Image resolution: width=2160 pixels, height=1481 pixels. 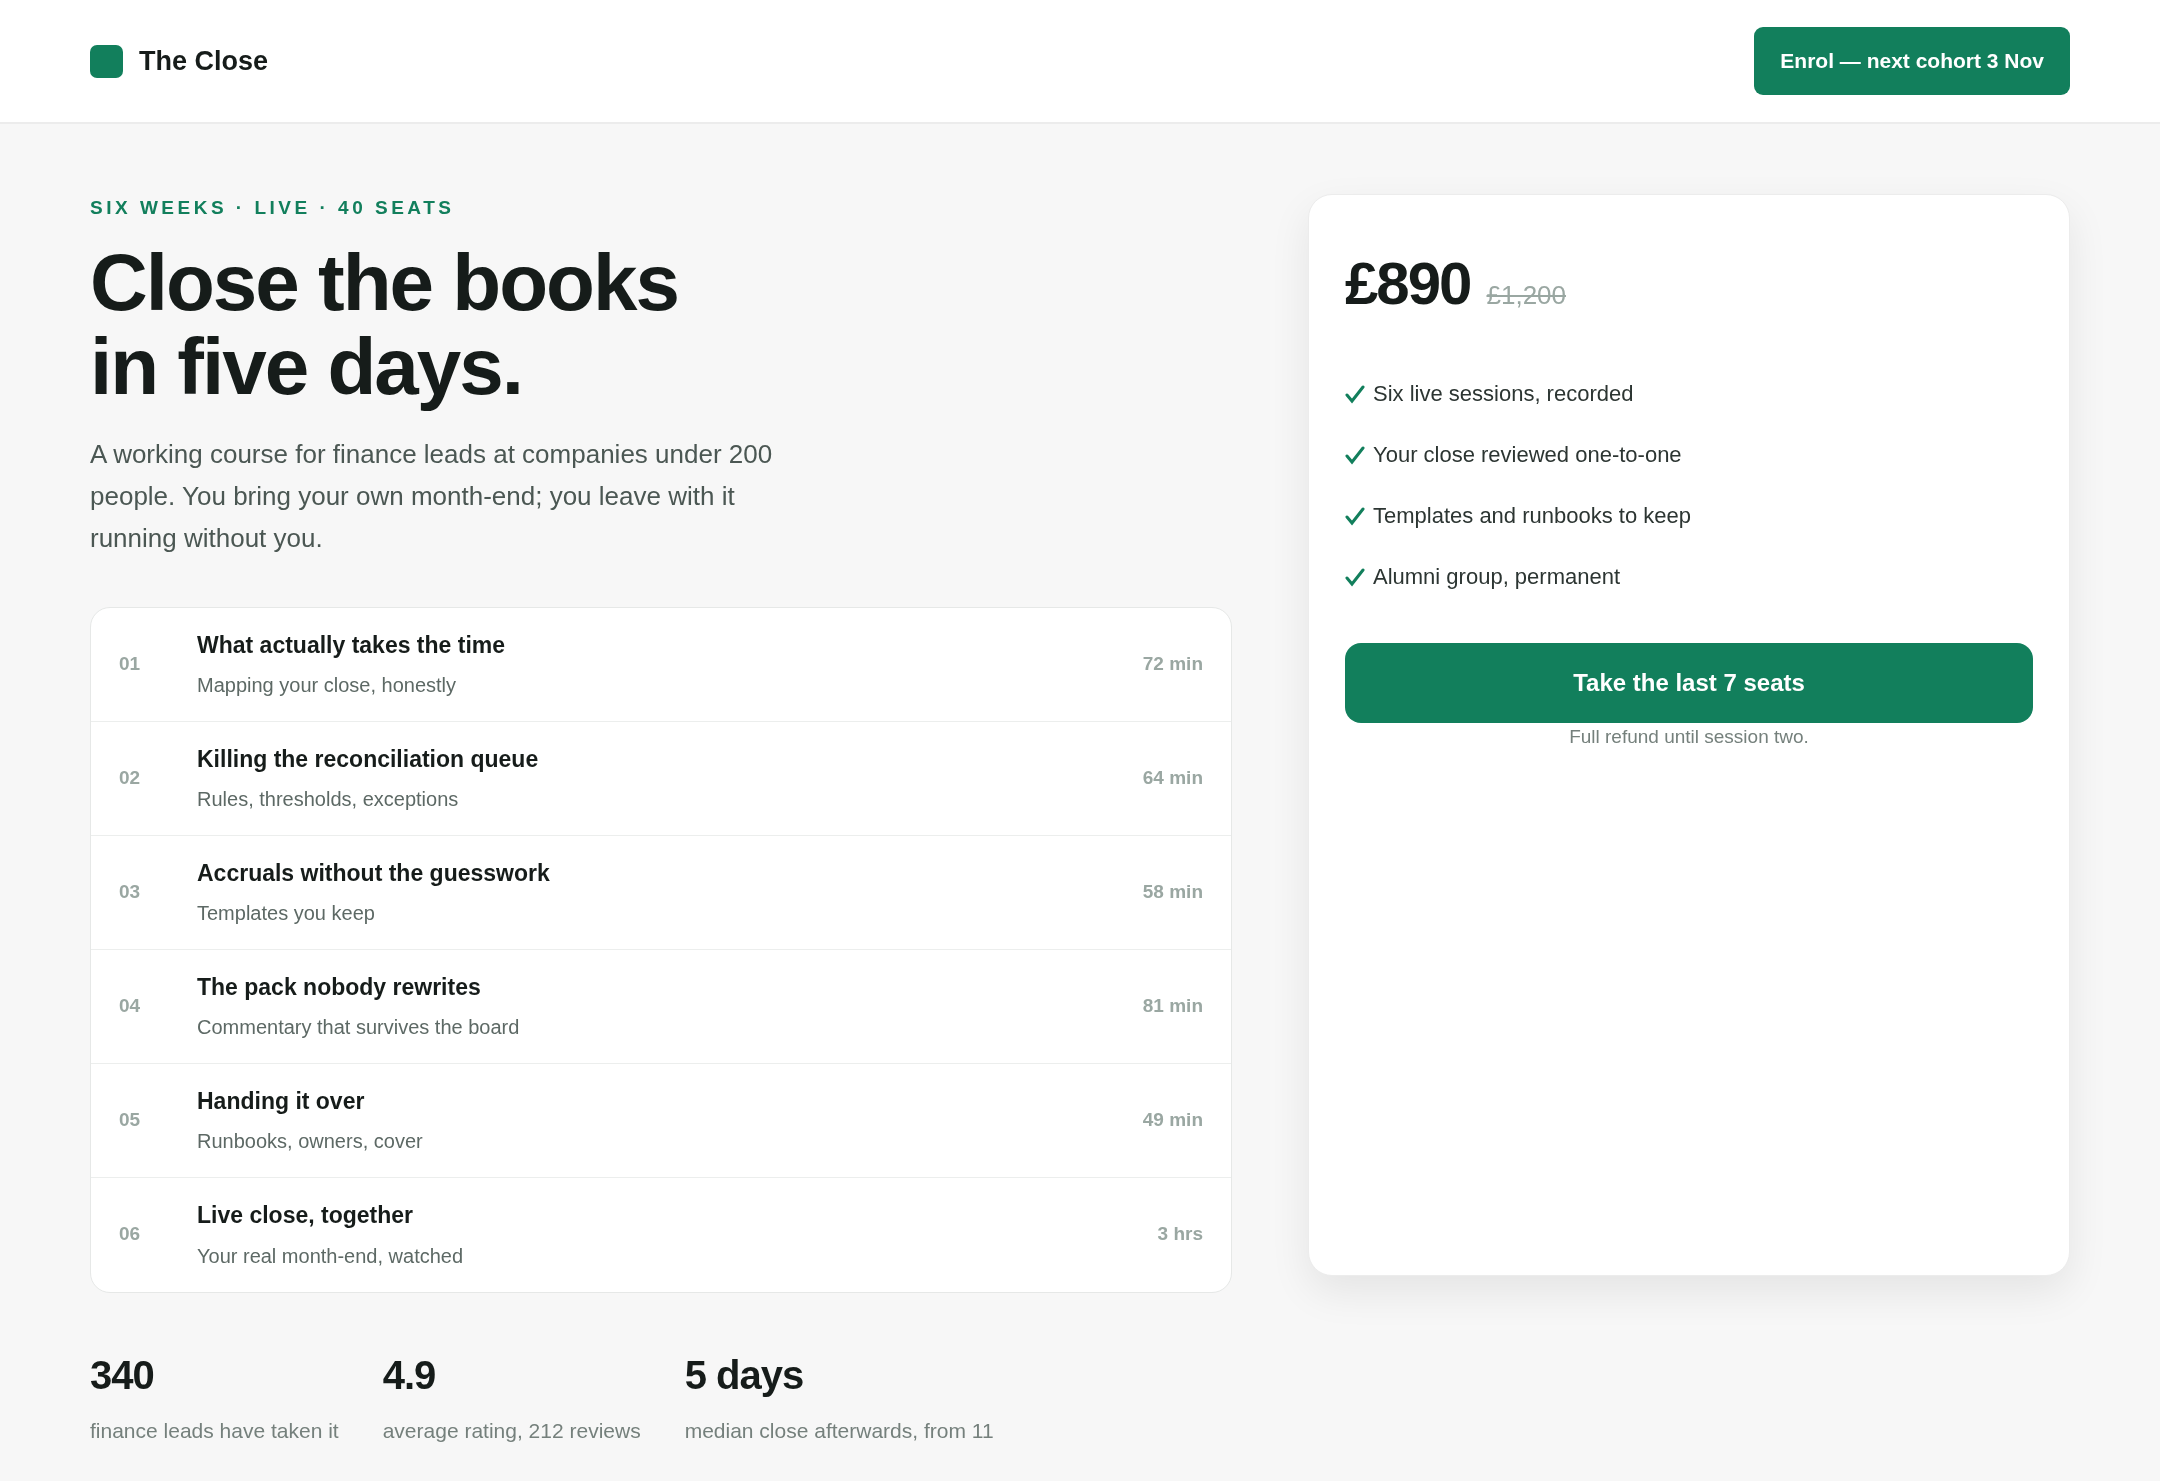 What do you see at coordinates (328, 800) in the screenshot?
I see `session-subtitle: Rules, thresholds, exceptions` at bounding box center [328, 800].